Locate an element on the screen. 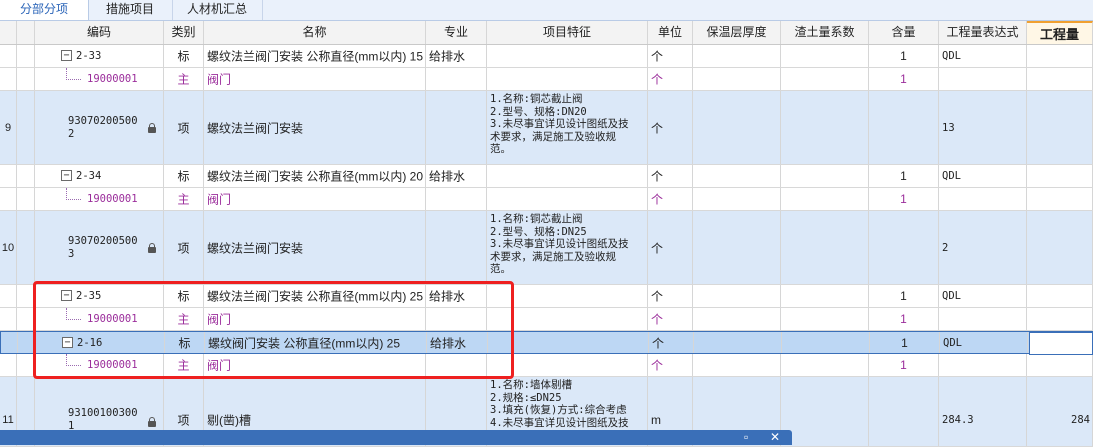 This screenshot has width=1093, height=447. tab-items: 分部分项 is located at coordinates (44, 10).